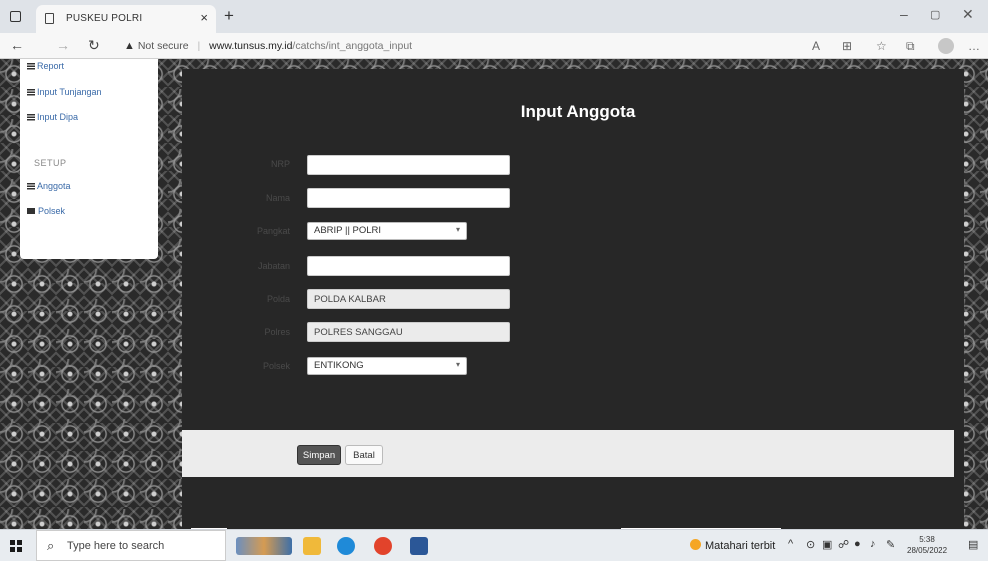  Describe the element at coordinates (927, 545) in the screenshot. I see `clock: 5:38 28/05/2022` at that location.